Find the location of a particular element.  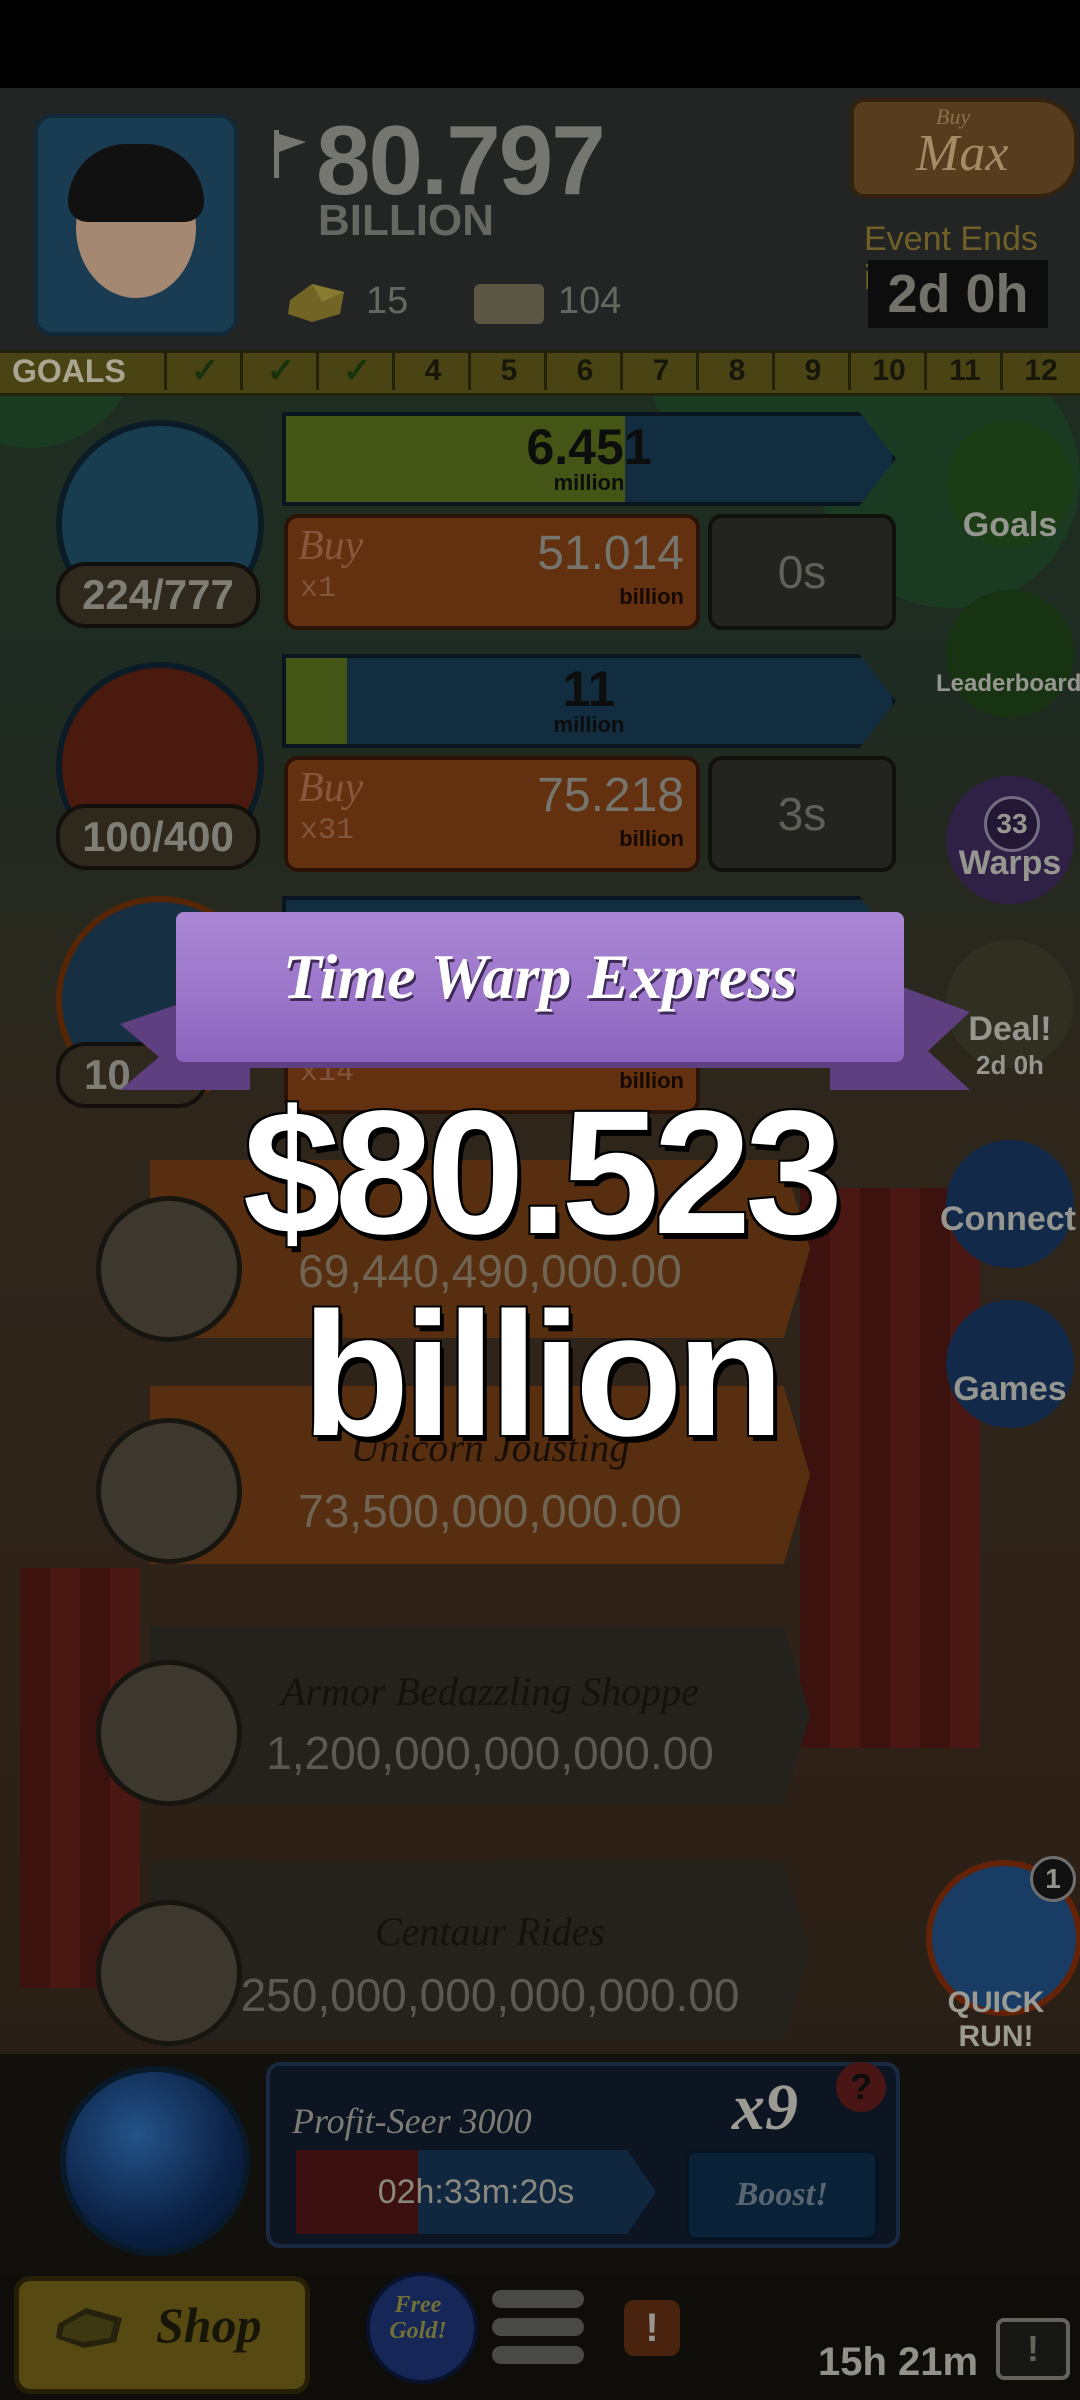

manager-cost: 1,200,000,000,000.00 is located at coordinates (490, 1753).